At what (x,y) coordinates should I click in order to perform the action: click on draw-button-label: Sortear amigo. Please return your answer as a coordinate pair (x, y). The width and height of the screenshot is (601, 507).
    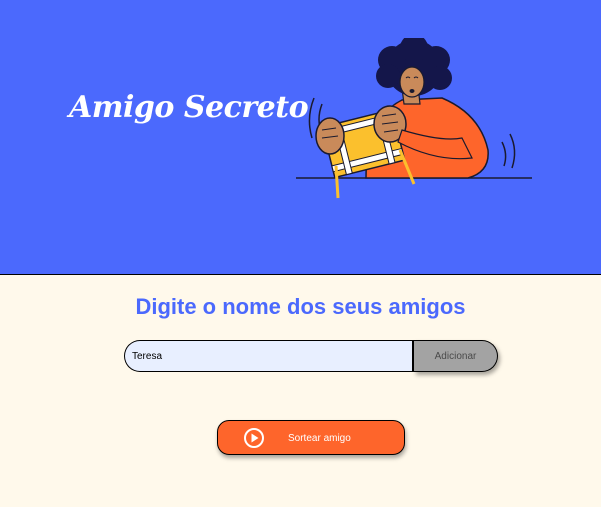
    Looking at the image, I should click on (319, 438).